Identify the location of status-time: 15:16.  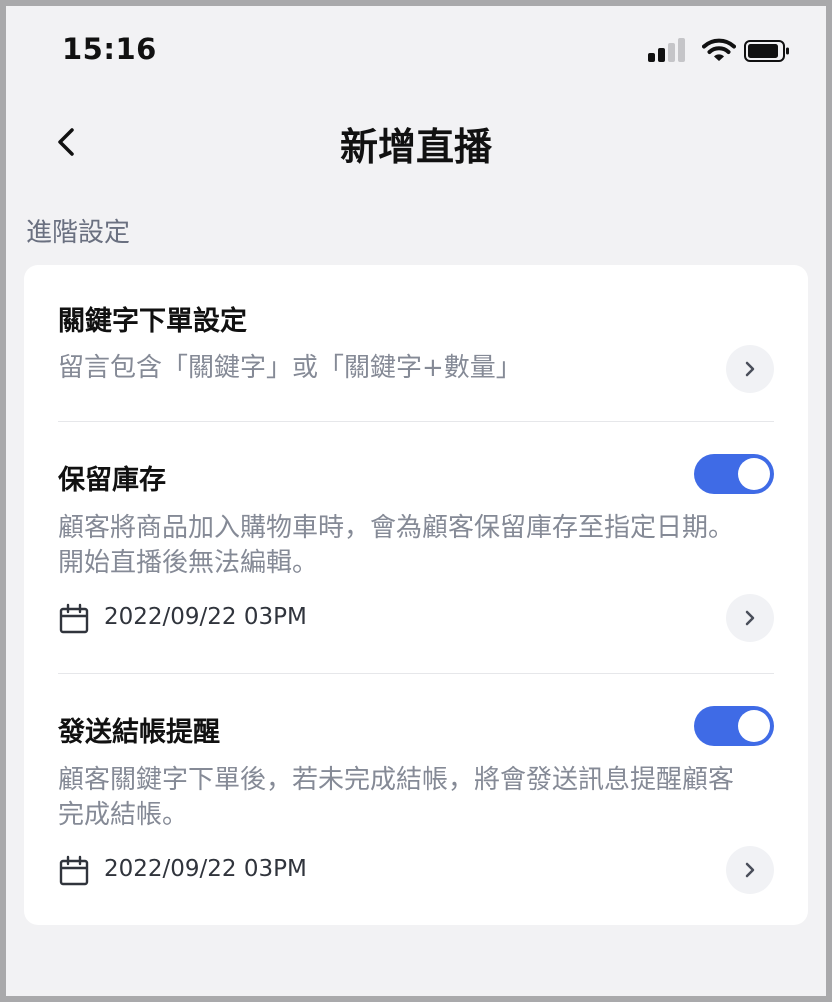
(109, 49).